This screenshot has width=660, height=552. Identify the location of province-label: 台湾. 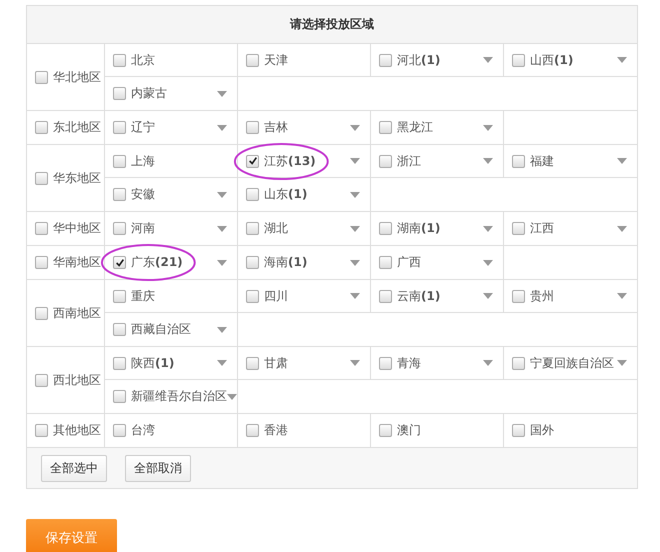
(143, 430).